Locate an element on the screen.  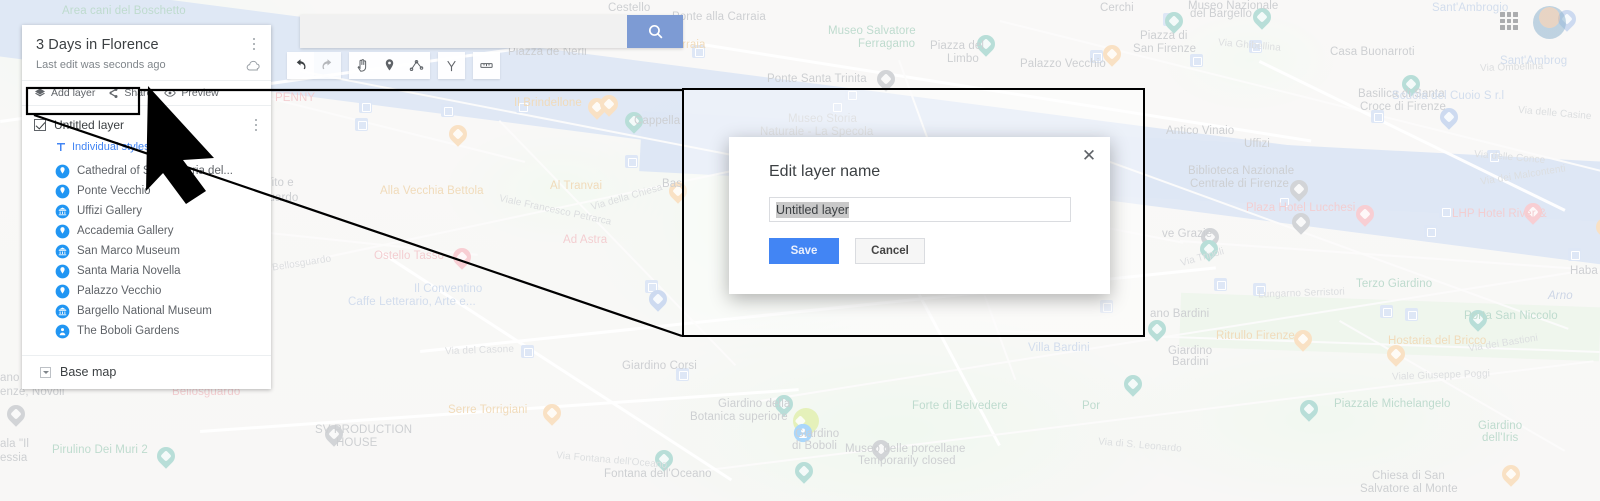
add-layer-button: Add layer is located at coordinates (64, 93).